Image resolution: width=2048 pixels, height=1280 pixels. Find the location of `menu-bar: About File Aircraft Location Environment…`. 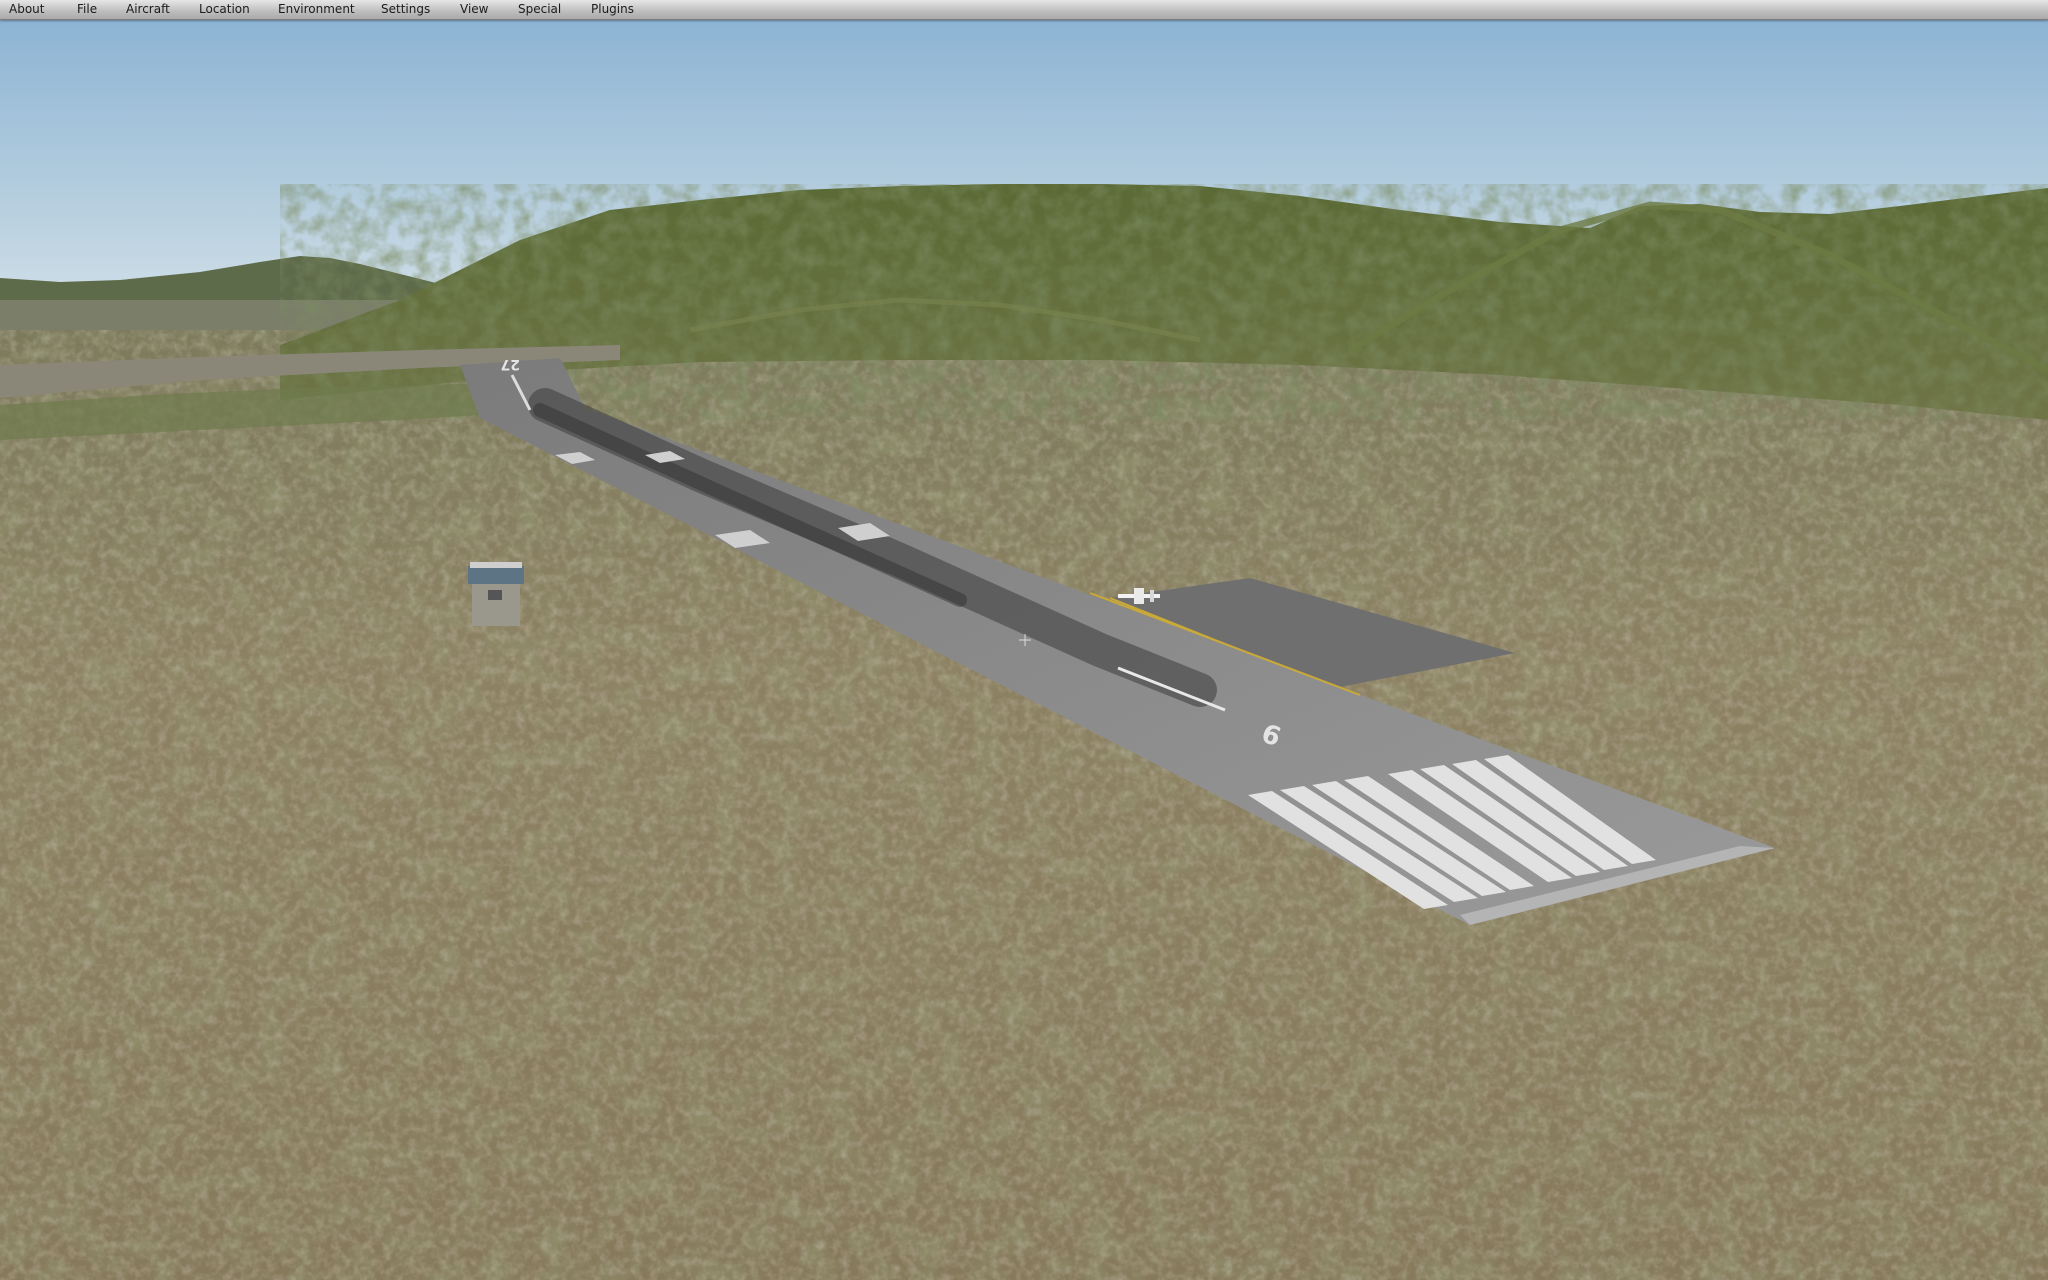

menu-bar: About File Aircraft Location Environment… is located at coordinates (1024, 10).